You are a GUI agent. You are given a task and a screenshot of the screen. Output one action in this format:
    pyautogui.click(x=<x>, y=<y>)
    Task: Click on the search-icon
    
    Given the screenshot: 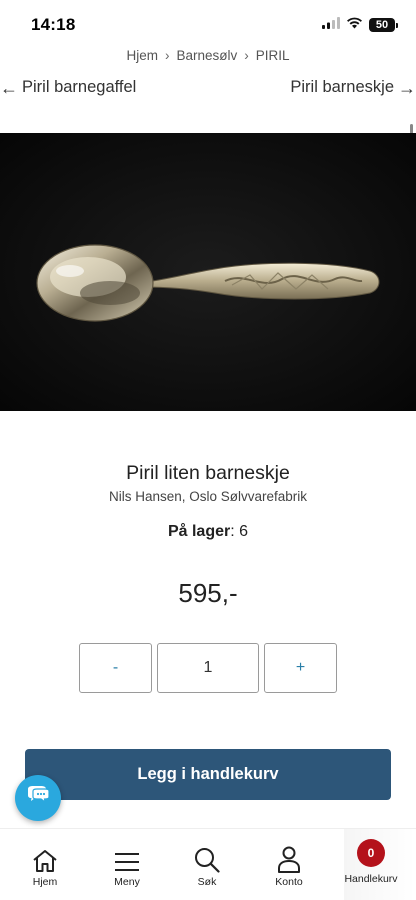 What is the action you would take?
    pyautogui.click(x=207, y=860)
    